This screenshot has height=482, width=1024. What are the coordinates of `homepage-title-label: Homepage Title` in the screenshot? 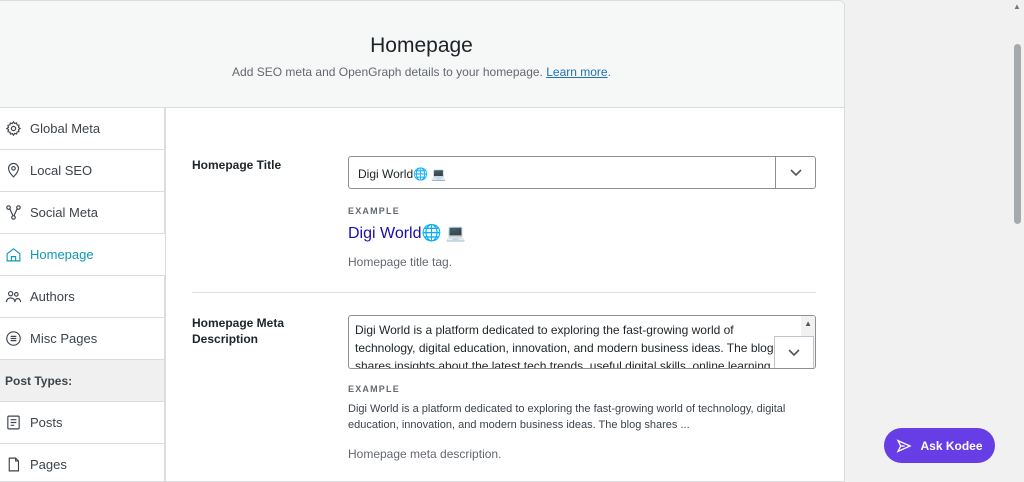 It's located at (237, 165).